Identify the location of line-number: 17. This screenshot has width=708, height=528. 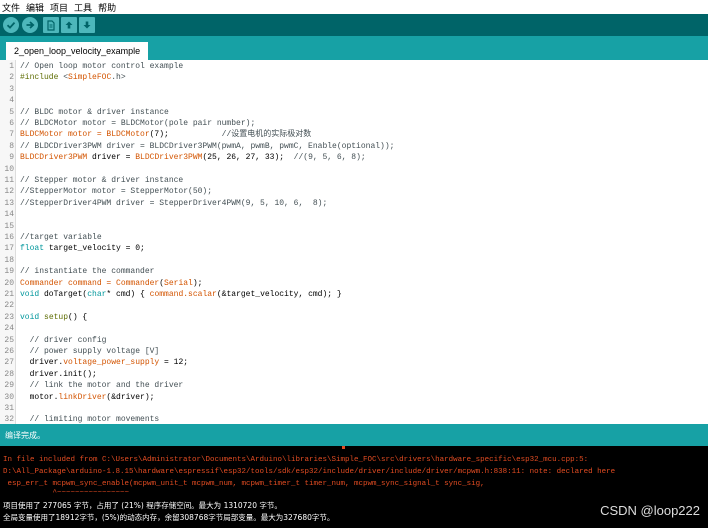
(9, 249).